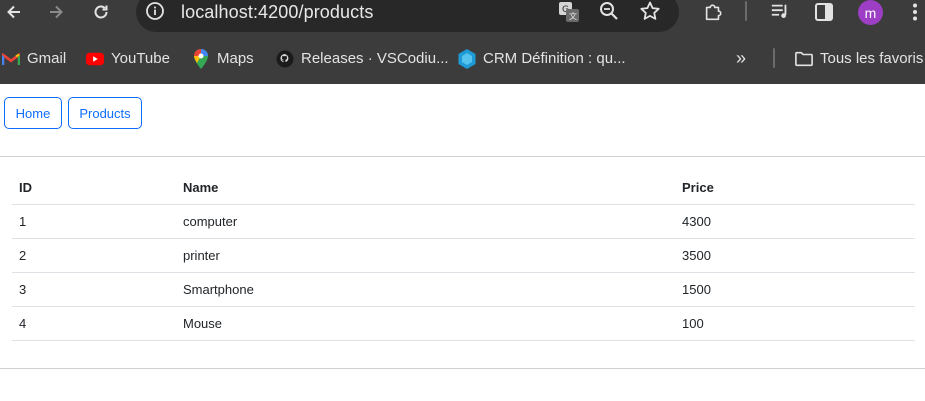  I want to click on bookmark-youtube: YouTube, so click(128, 58).